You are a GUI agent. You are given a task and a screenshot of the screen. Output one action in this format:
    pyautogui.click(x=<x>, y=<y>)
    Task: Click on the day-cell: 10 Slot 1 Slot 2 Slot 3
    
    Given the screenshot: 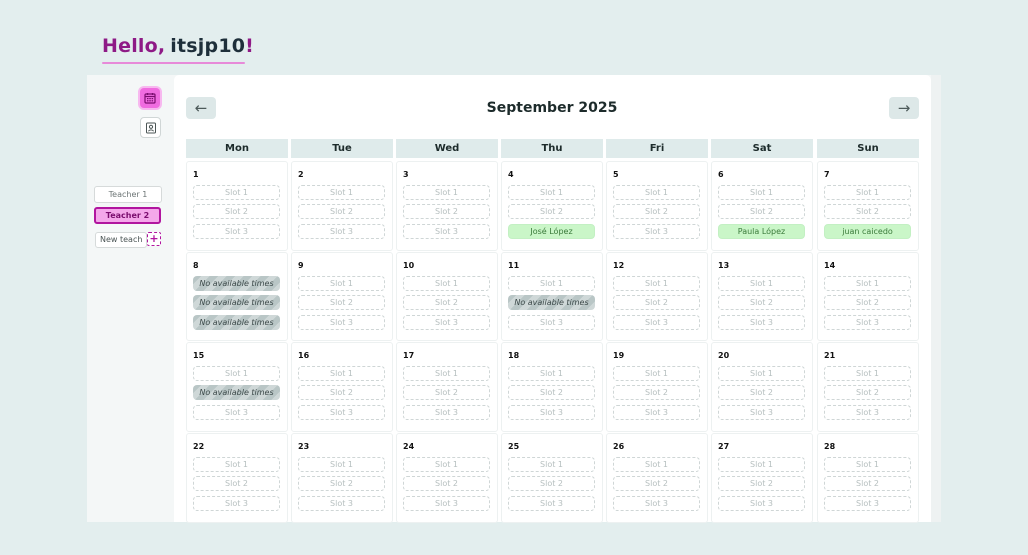 What is the action you would take?
    pyautogui.click(x=447, y=296)
    